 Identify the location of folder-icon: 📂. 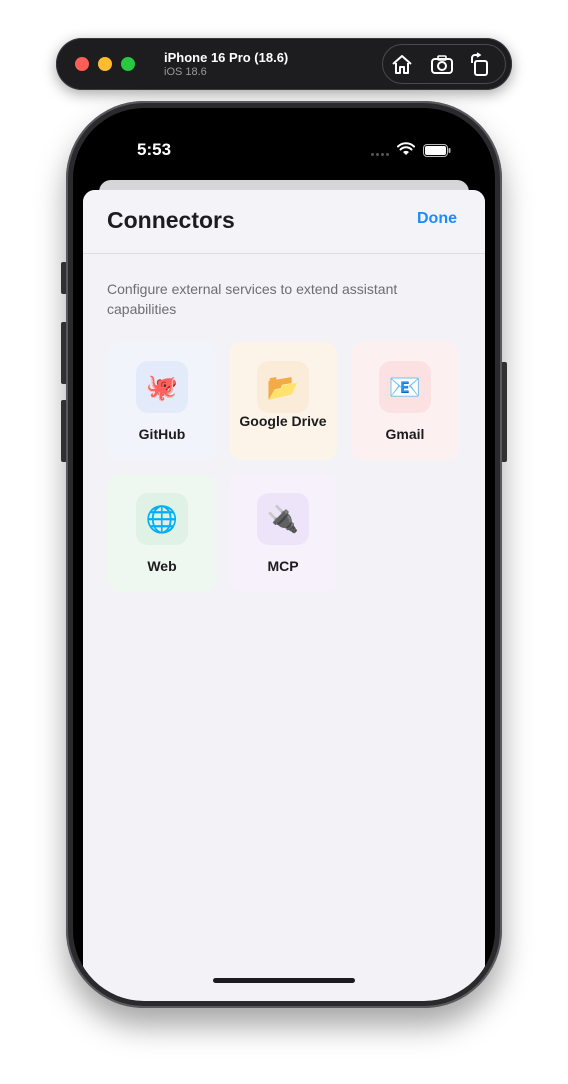
(283, 387).